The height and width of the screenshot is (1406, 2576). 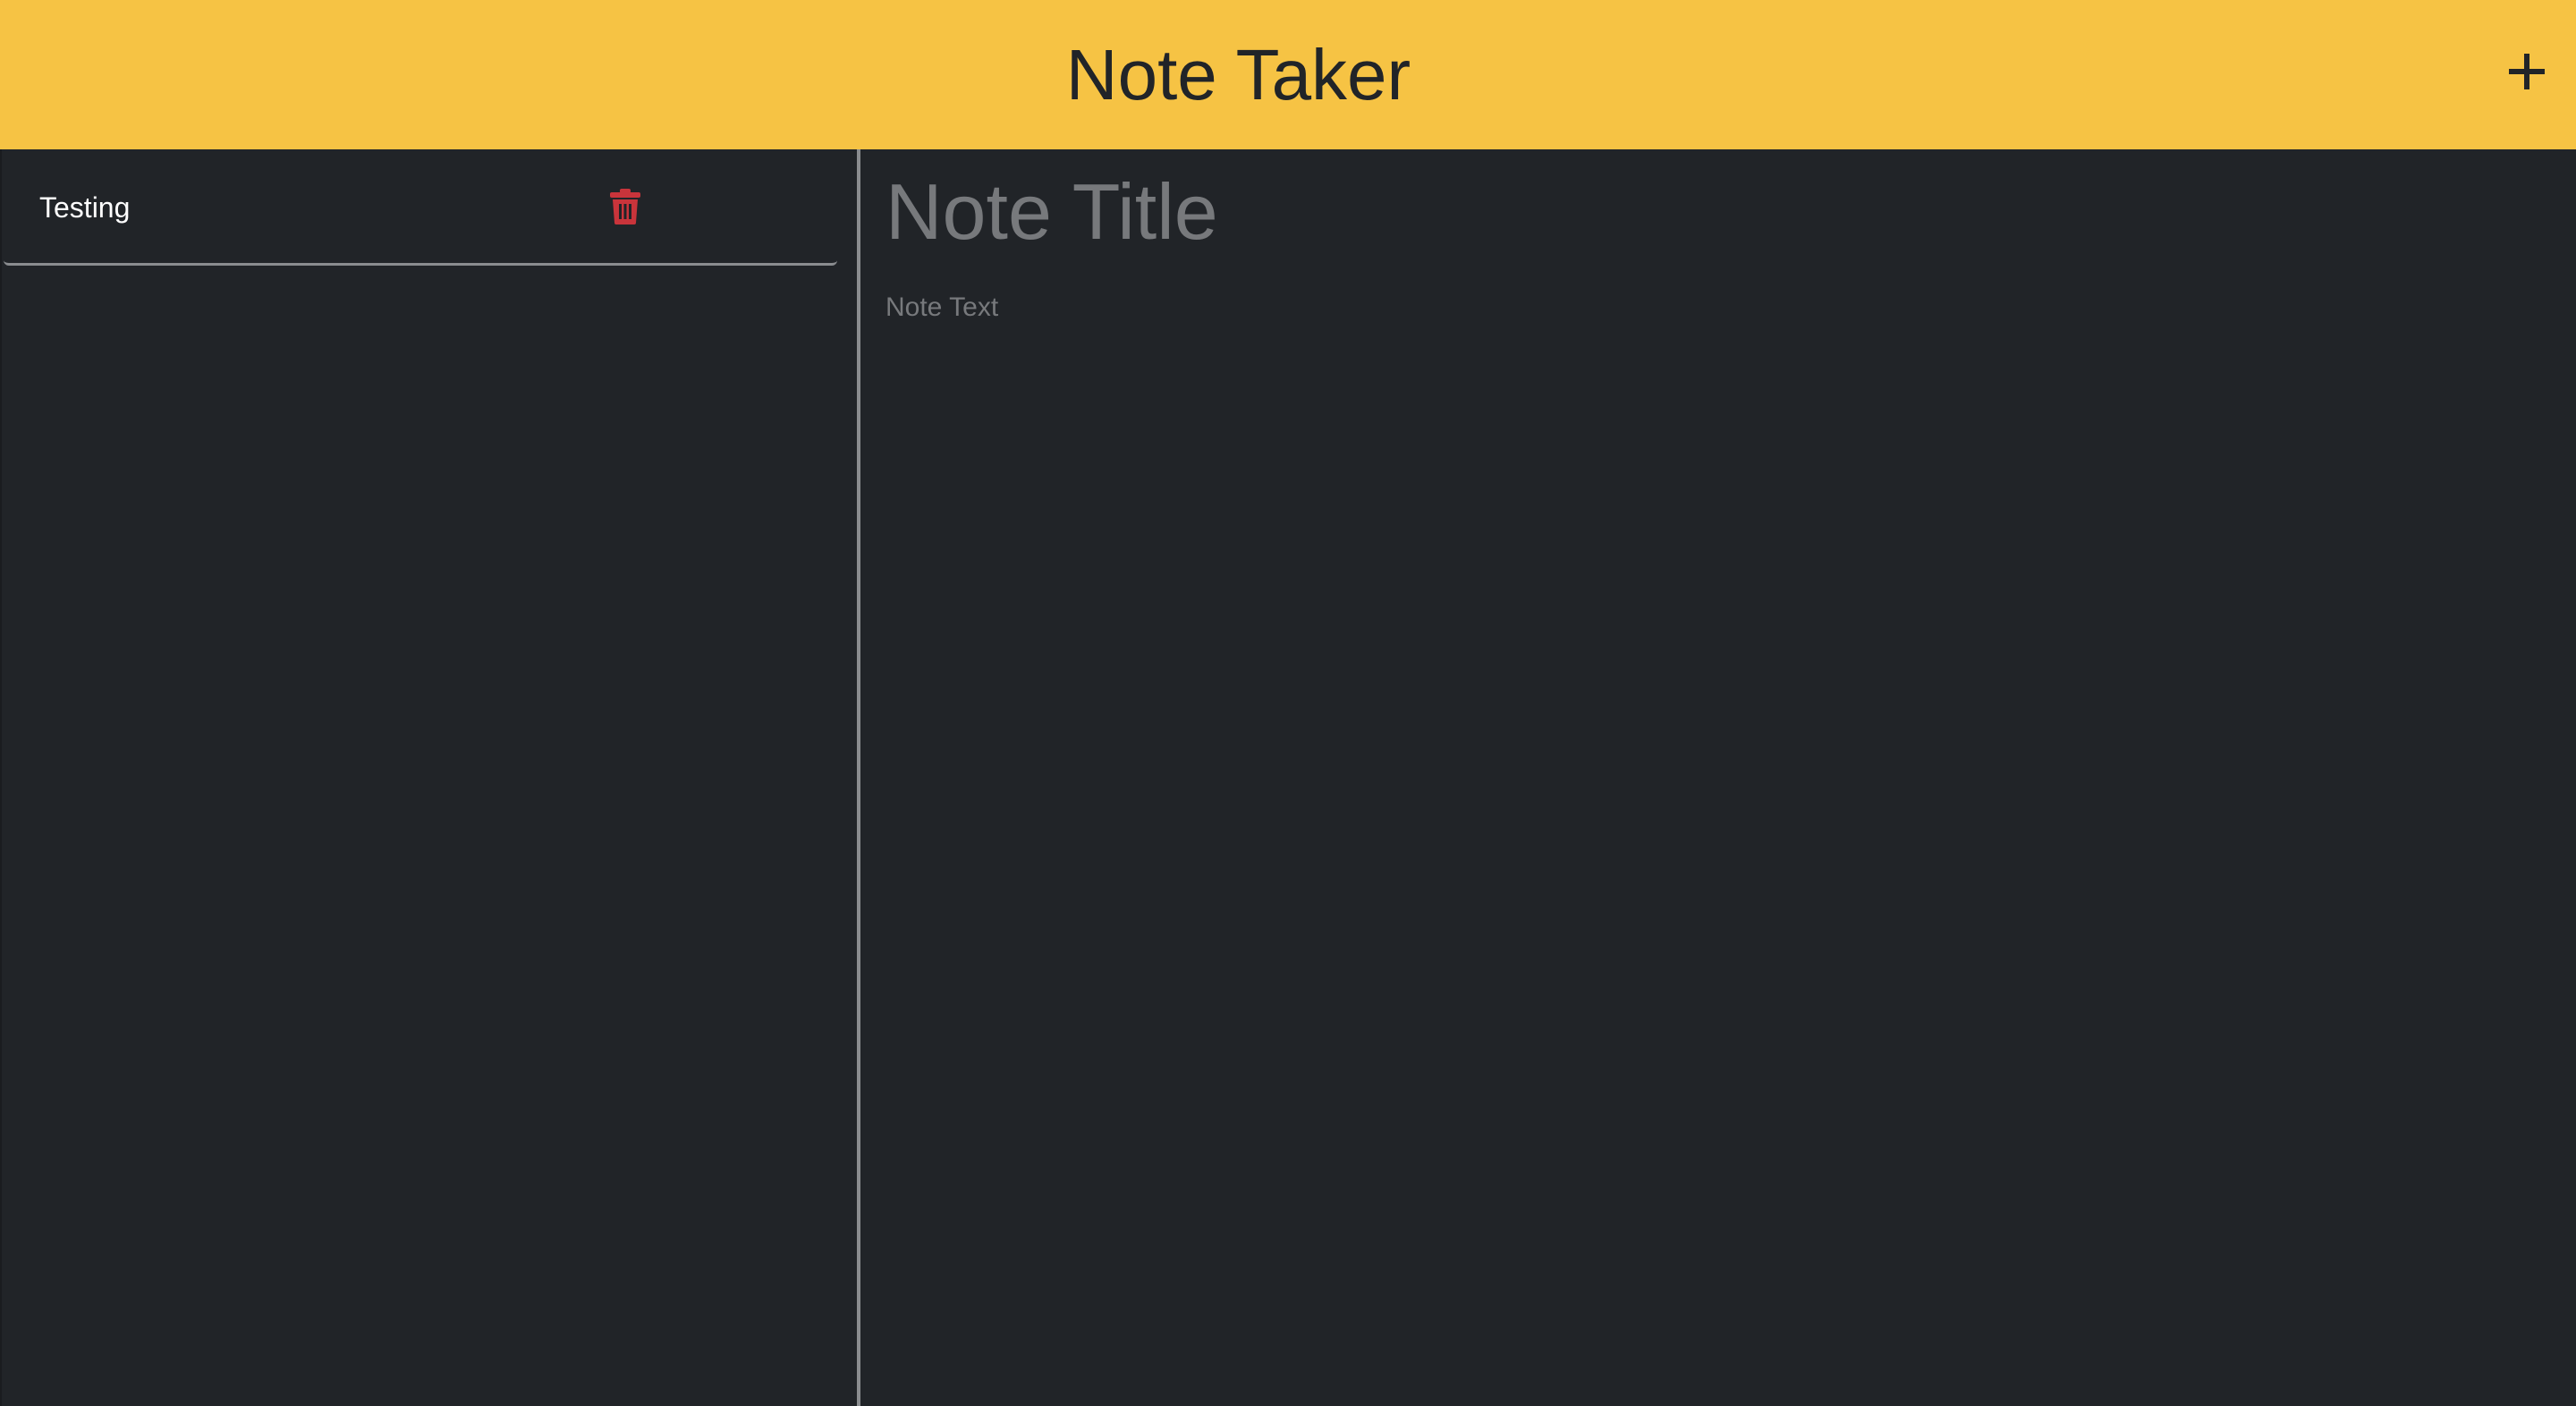 I want to click on app-title: Note Taker, so click(x=1238, y=75).